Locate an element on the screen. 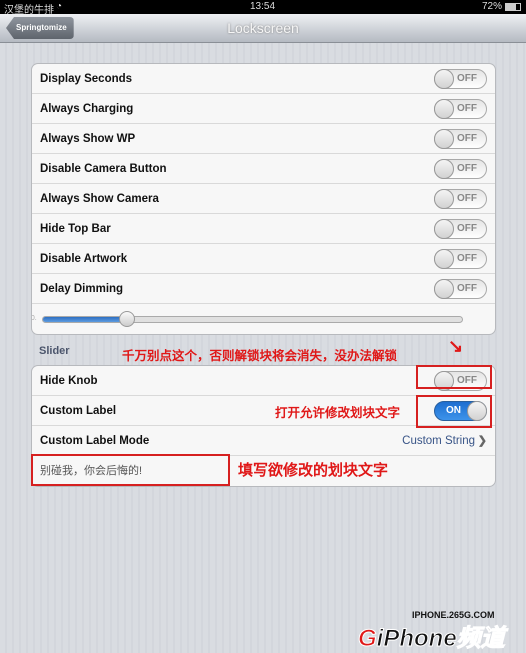 The height and width of the screenshot is (653, 526). annotation-warning: 千万别点这个，否则解锁块将会消失，没办法解锁 is located at coordinates (260, 356).